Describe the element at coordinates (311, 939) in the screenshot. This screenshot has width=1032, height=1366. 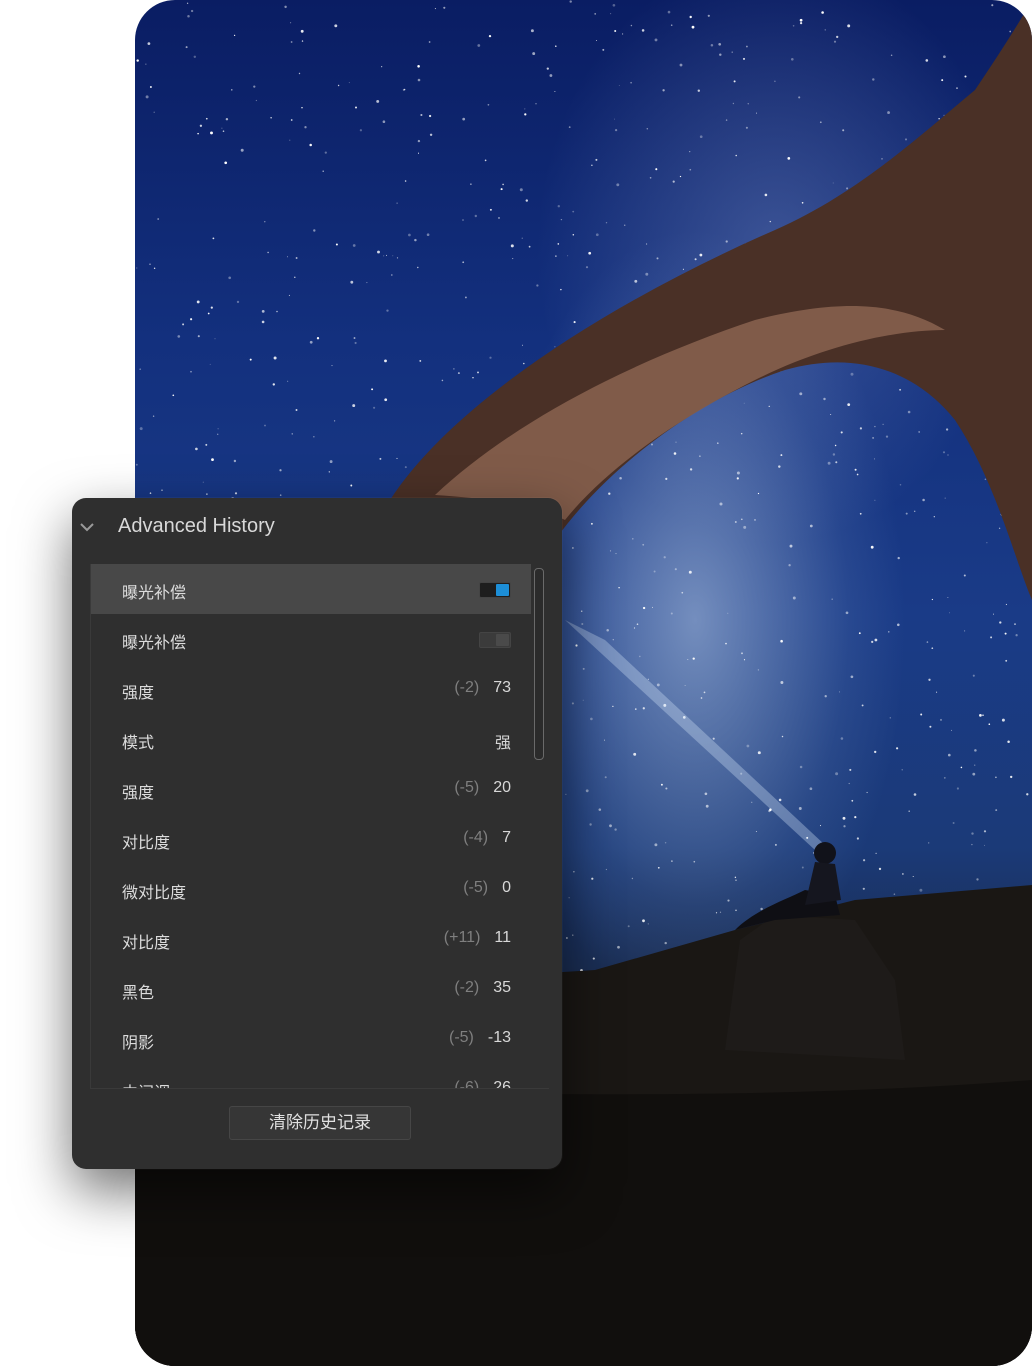
I see `history-row: 对比度 11 (+11)` at that location.